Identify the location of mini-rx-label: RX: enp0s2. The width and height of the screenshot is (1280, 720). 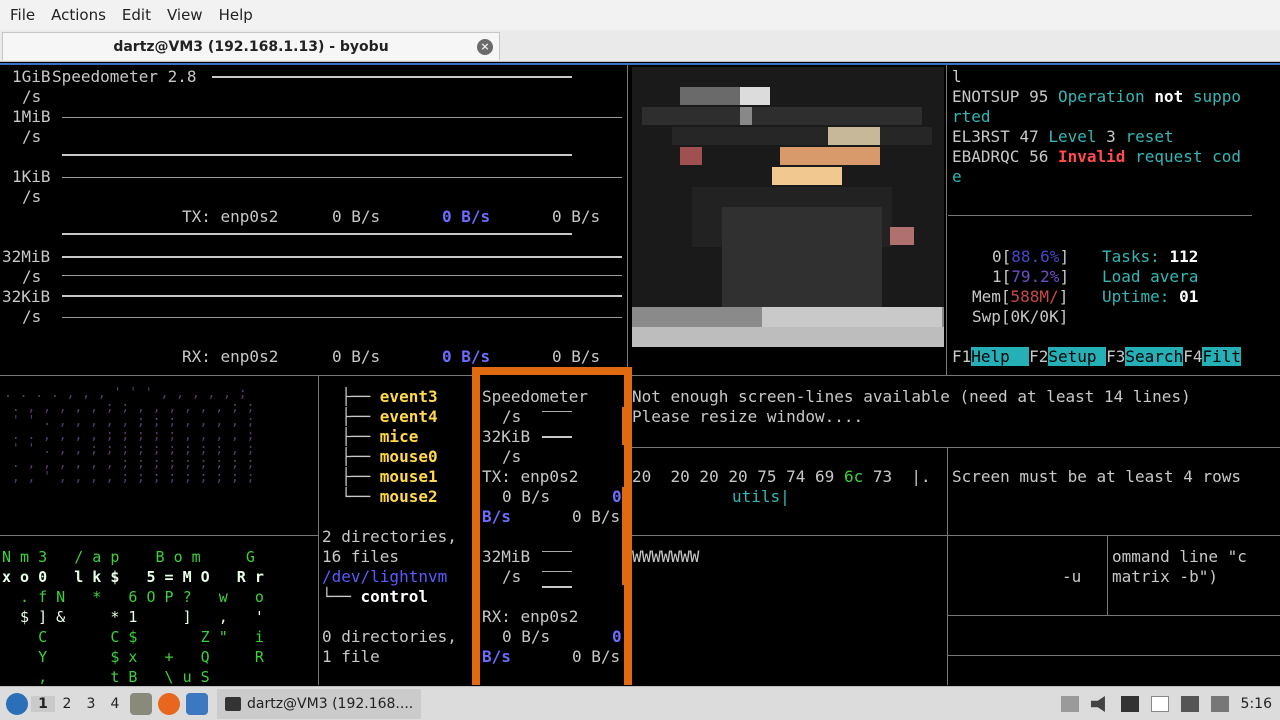
(530, 616).